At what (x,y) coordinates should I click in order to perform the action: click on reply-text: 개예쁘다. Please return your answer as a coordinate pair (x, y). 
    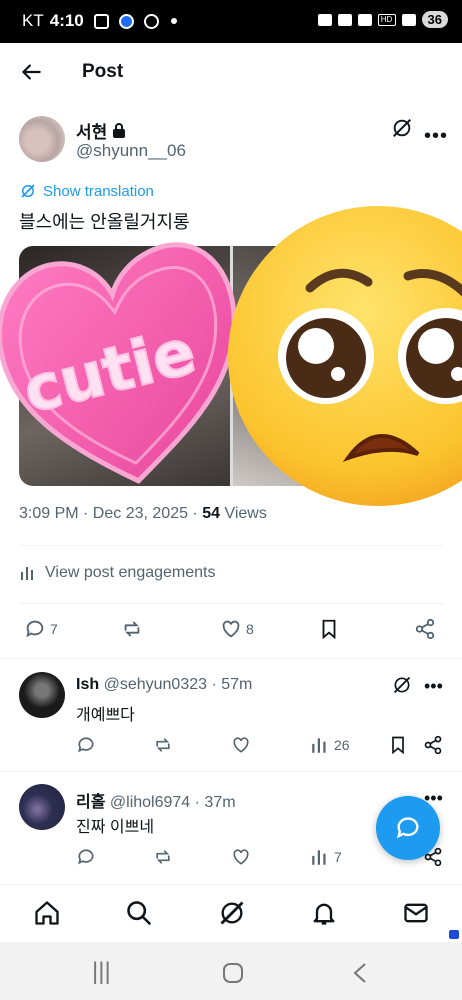
    Looking at the image, I should click on (105, 715).